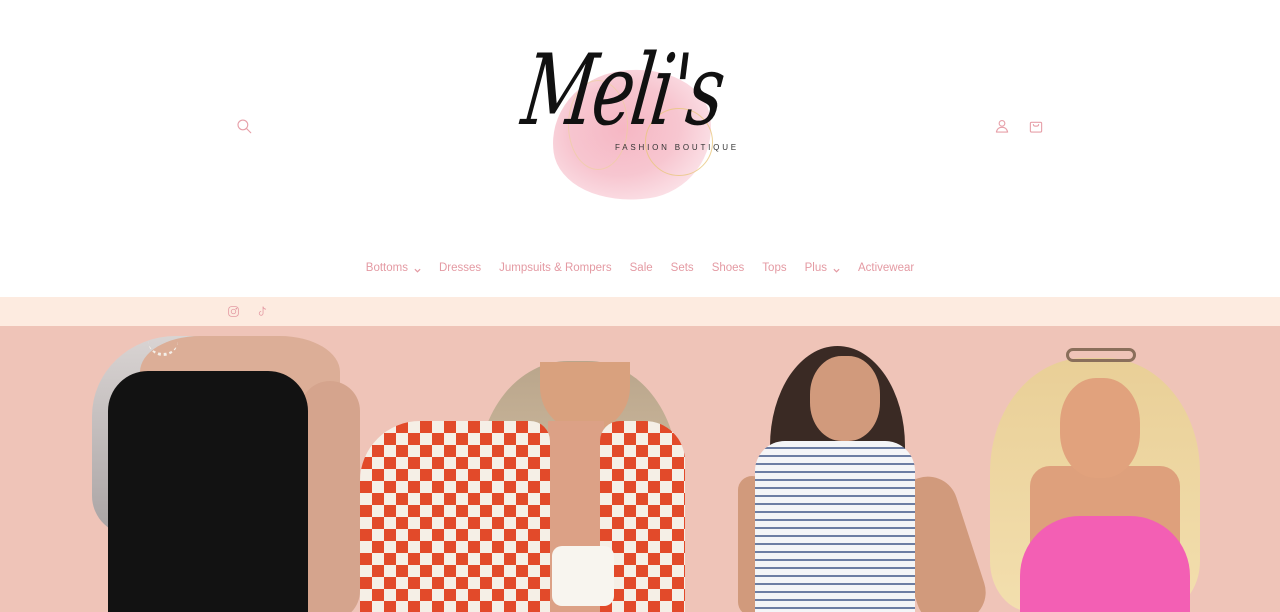 The width and height of the screenshot is (1280, 612). What do you see at coordinates (622, 91) in the screenshot?
I see `logo-script-text: Meli's` at bounding box center [622, 91].